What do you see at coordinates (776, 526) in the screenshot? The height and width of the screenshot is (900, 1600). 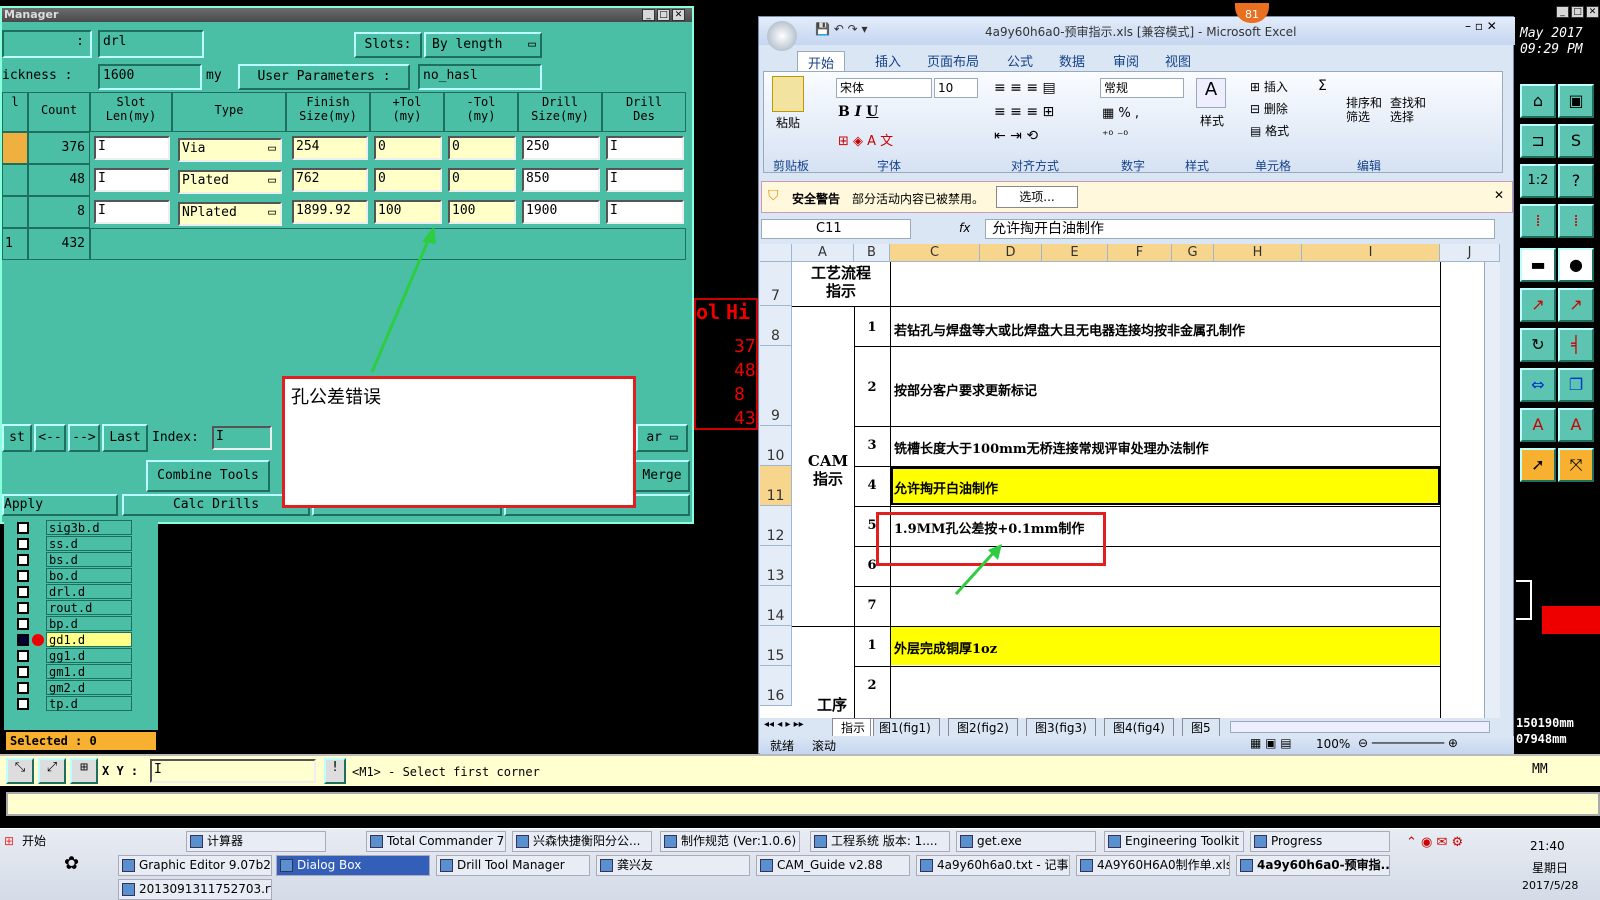 I see `row-header: 12` at bounding box center [776, 526].